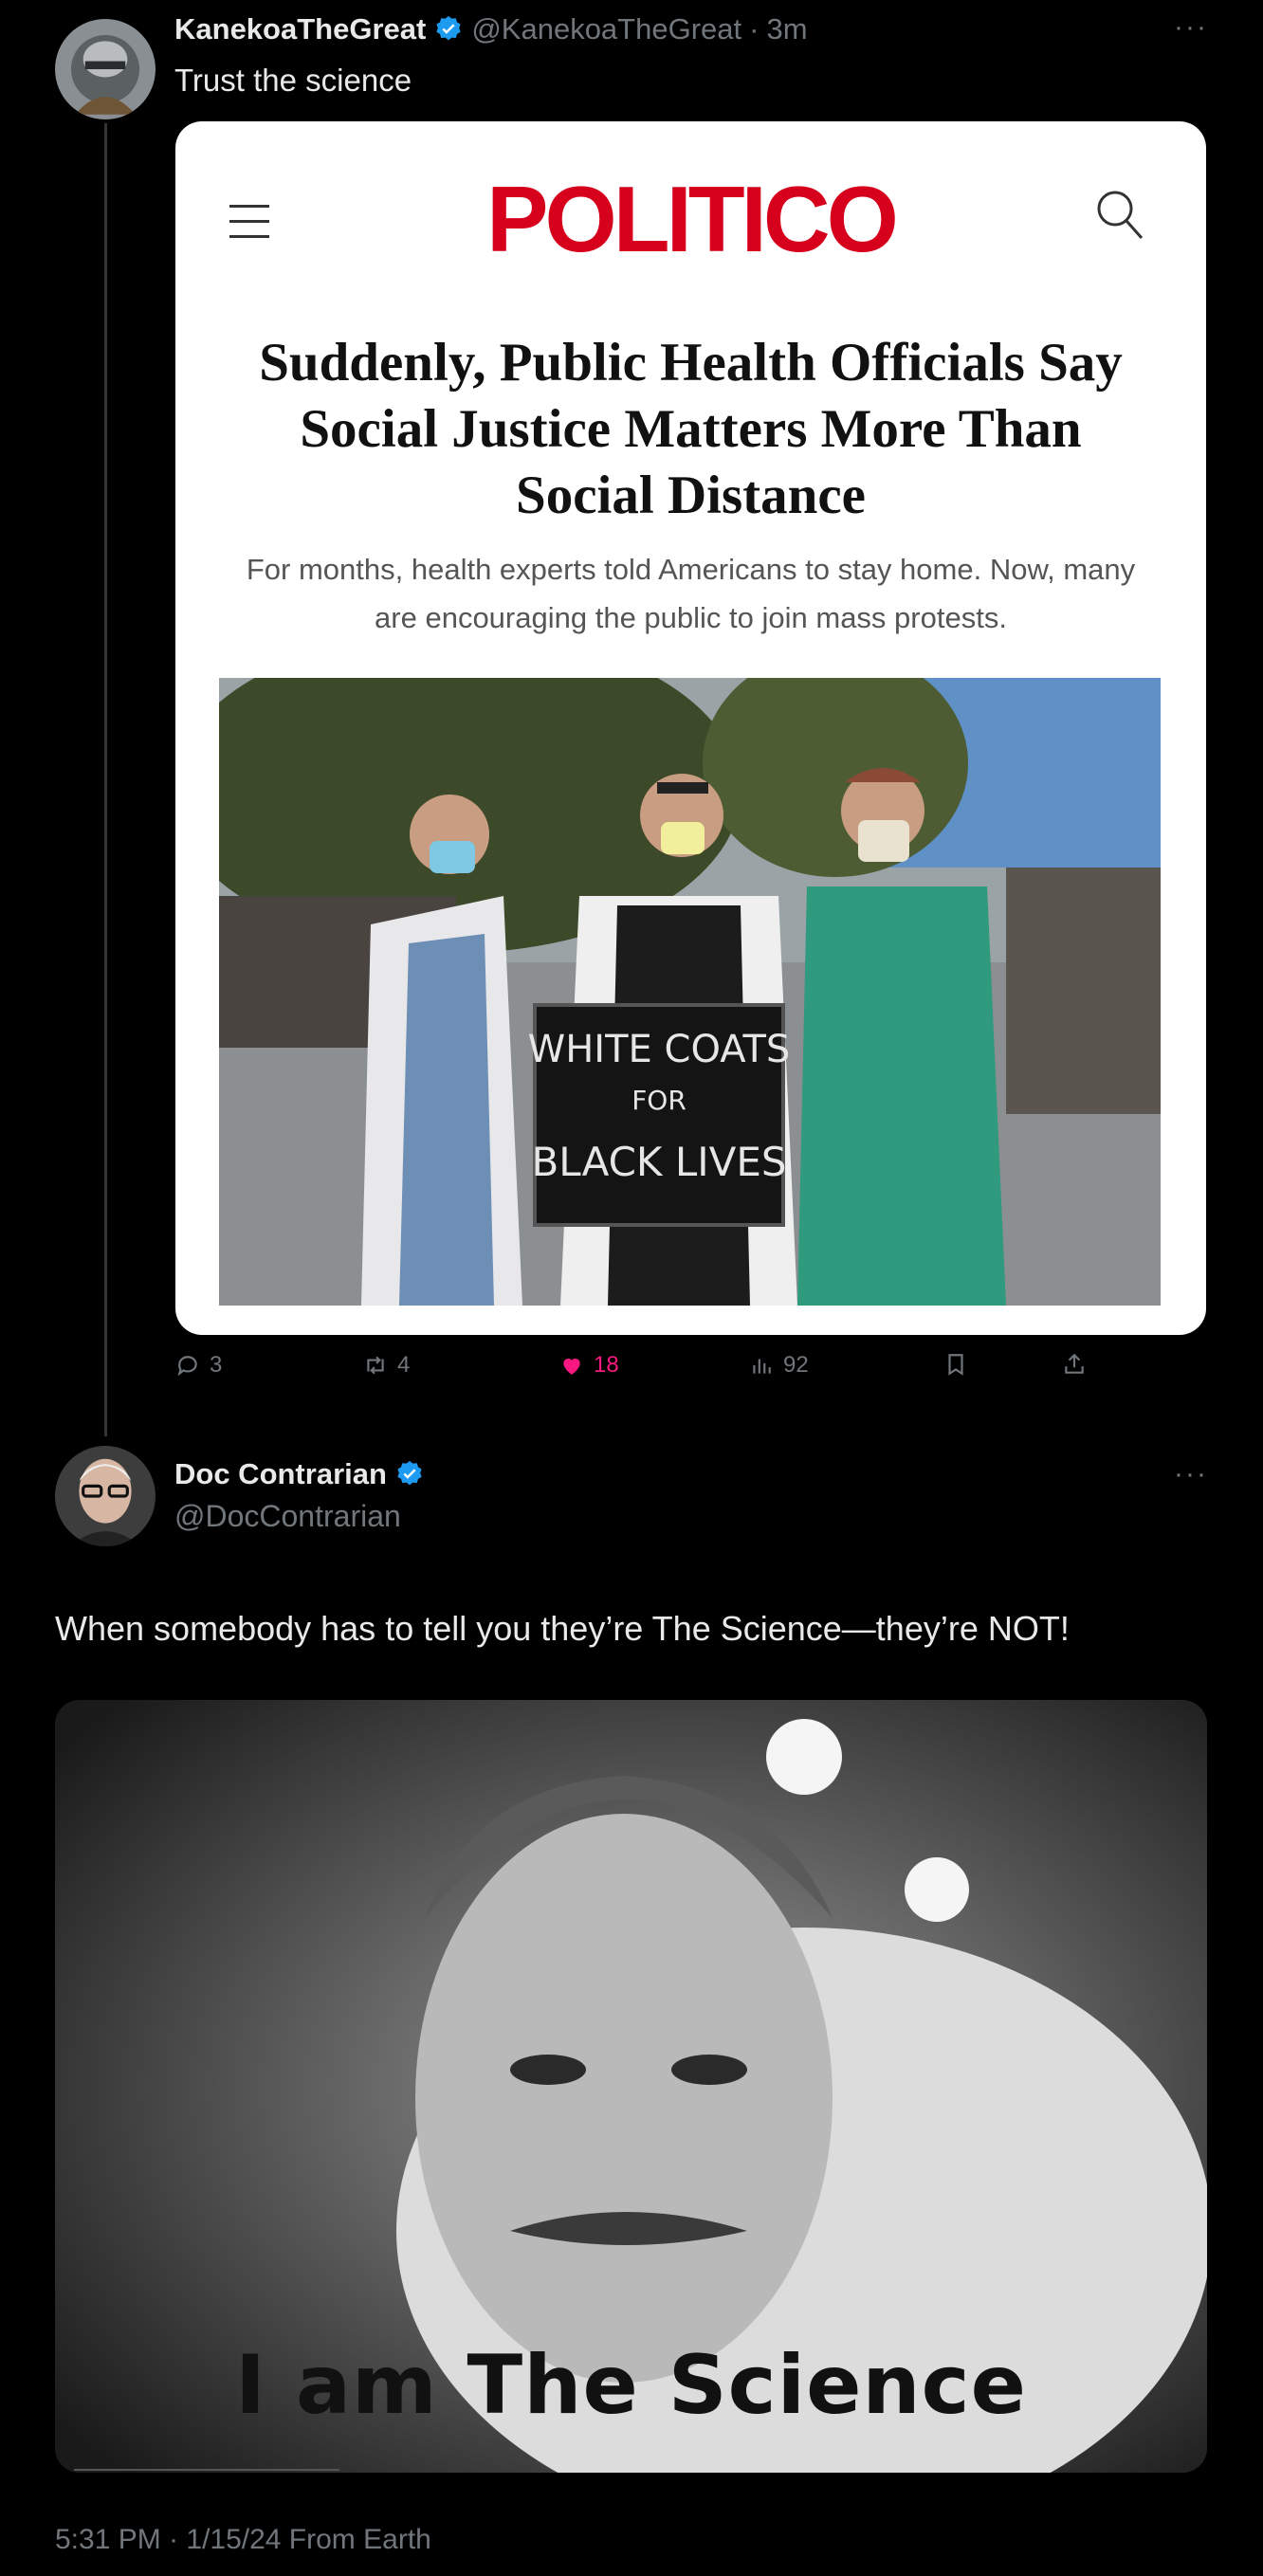 This screenshot has height=2576, width=1263. What do you see at coordinates (786, 29) in the screenshot?
I see `tweet-time: 3m` at bounding box center [786, 29].